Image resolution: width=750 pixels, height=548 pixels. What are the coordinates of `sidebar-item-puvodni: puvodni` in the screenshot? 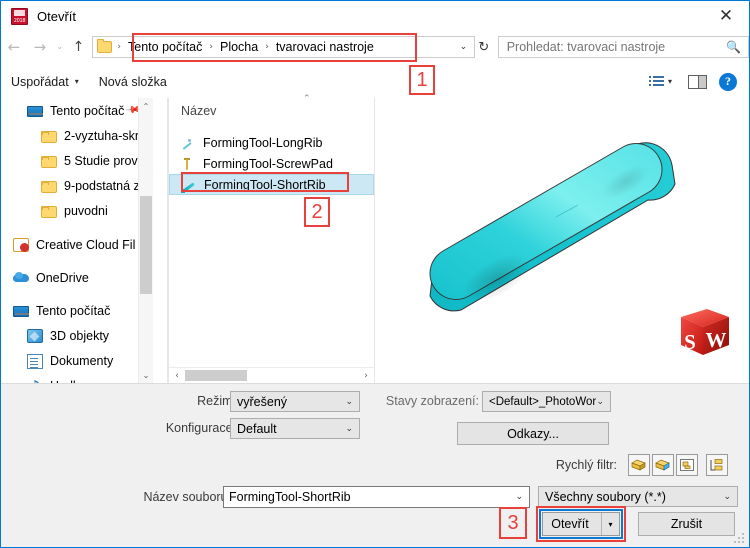 It's located at (77, 210).